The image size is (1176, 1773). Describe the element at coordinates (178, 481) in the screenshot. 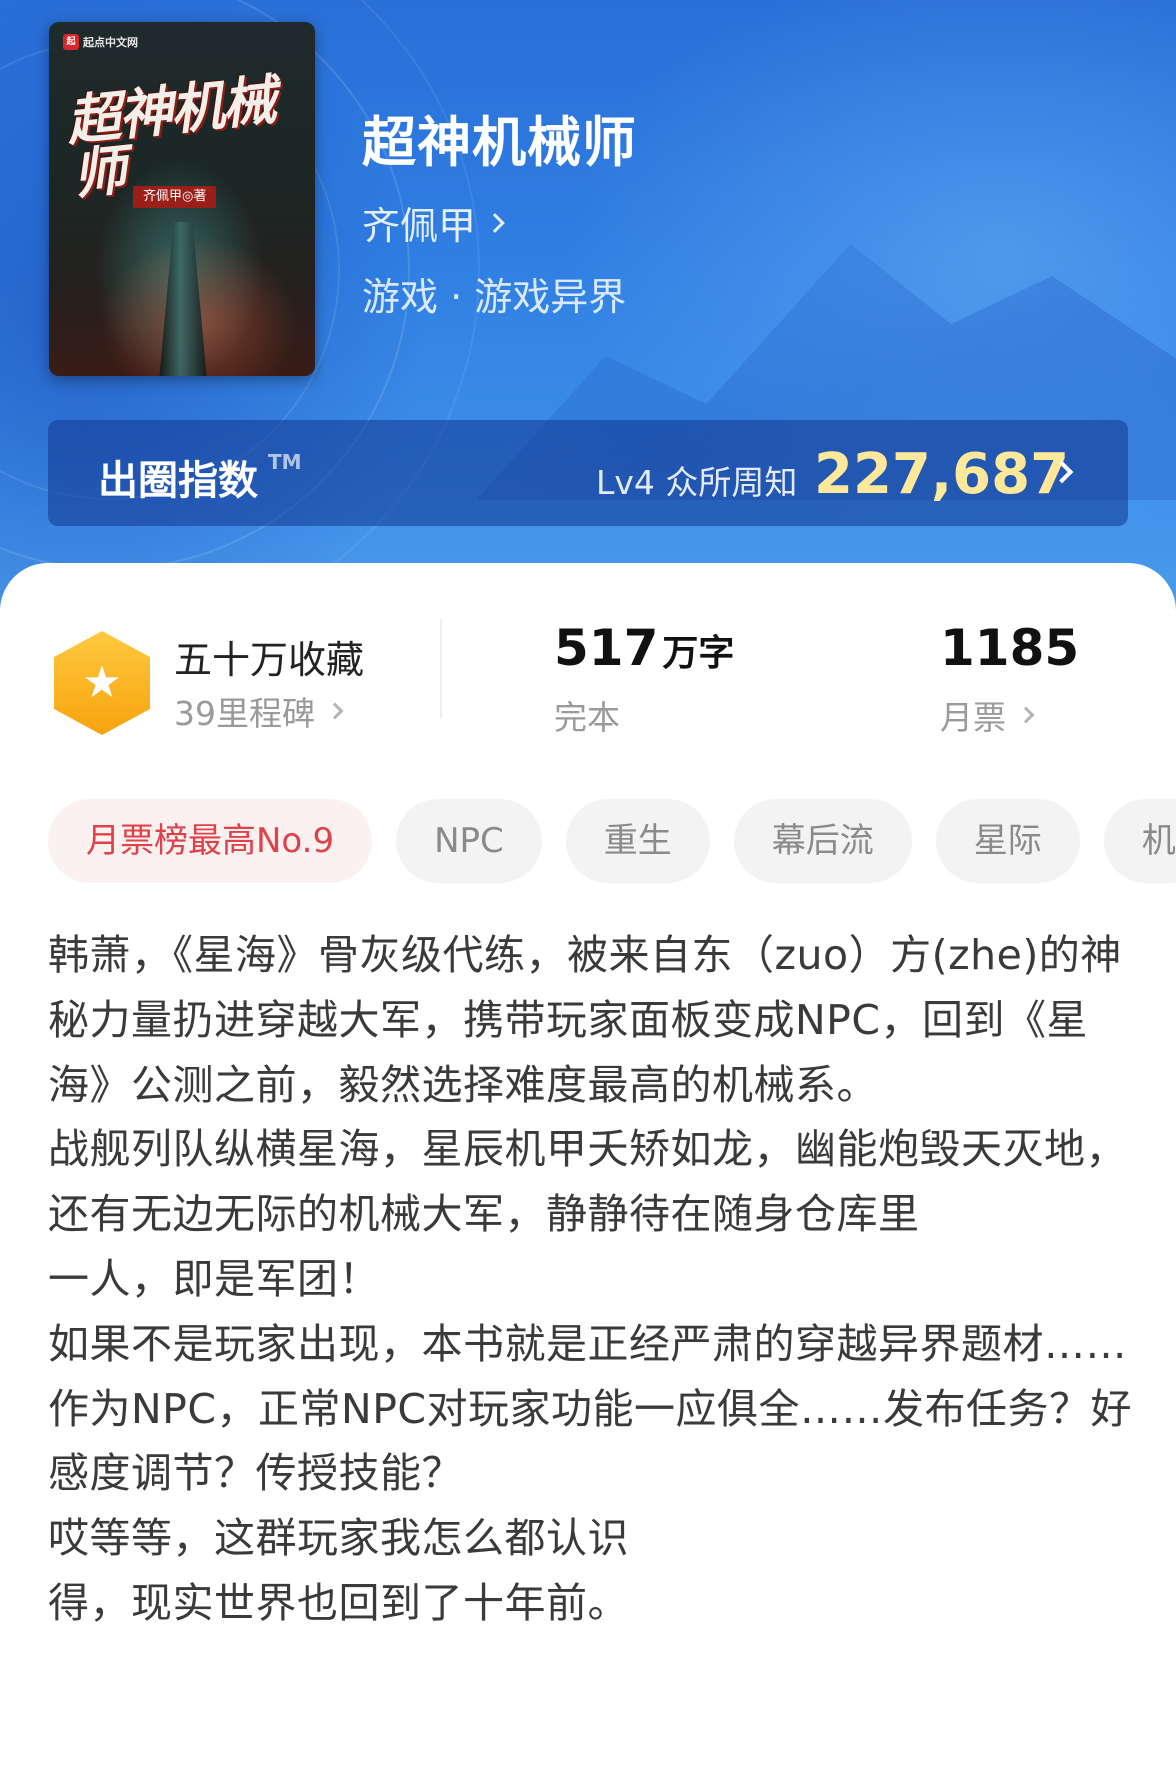

I see `index-label: 出圈指数` at that location.